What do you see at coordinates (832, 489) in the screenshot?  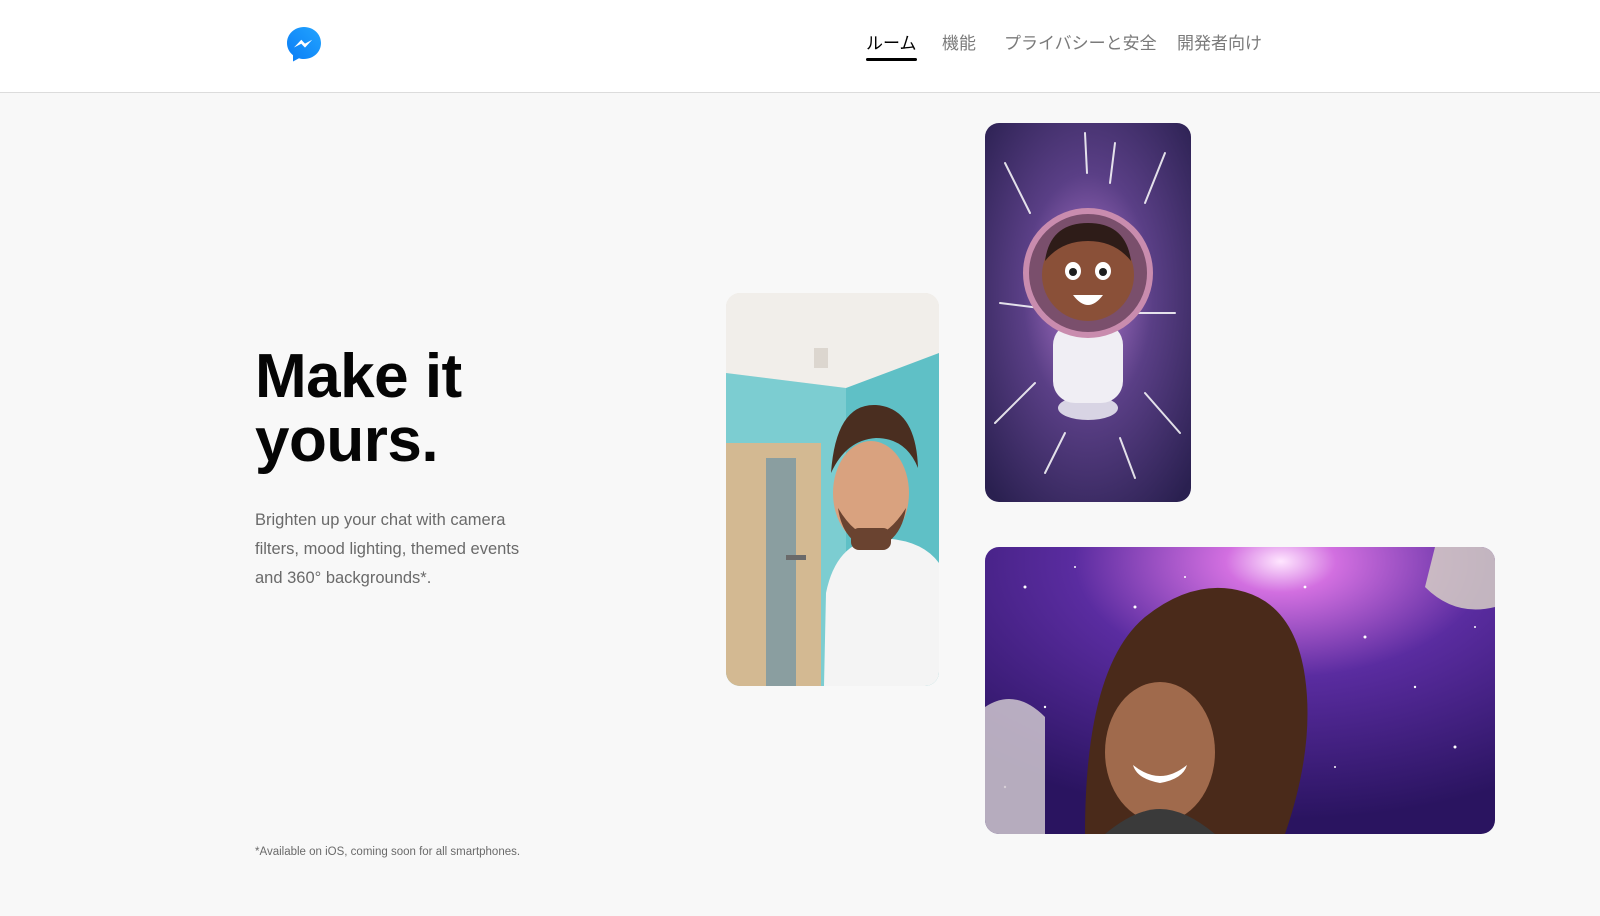 I see `man-video-call-image` at bounding box center [832, 489].